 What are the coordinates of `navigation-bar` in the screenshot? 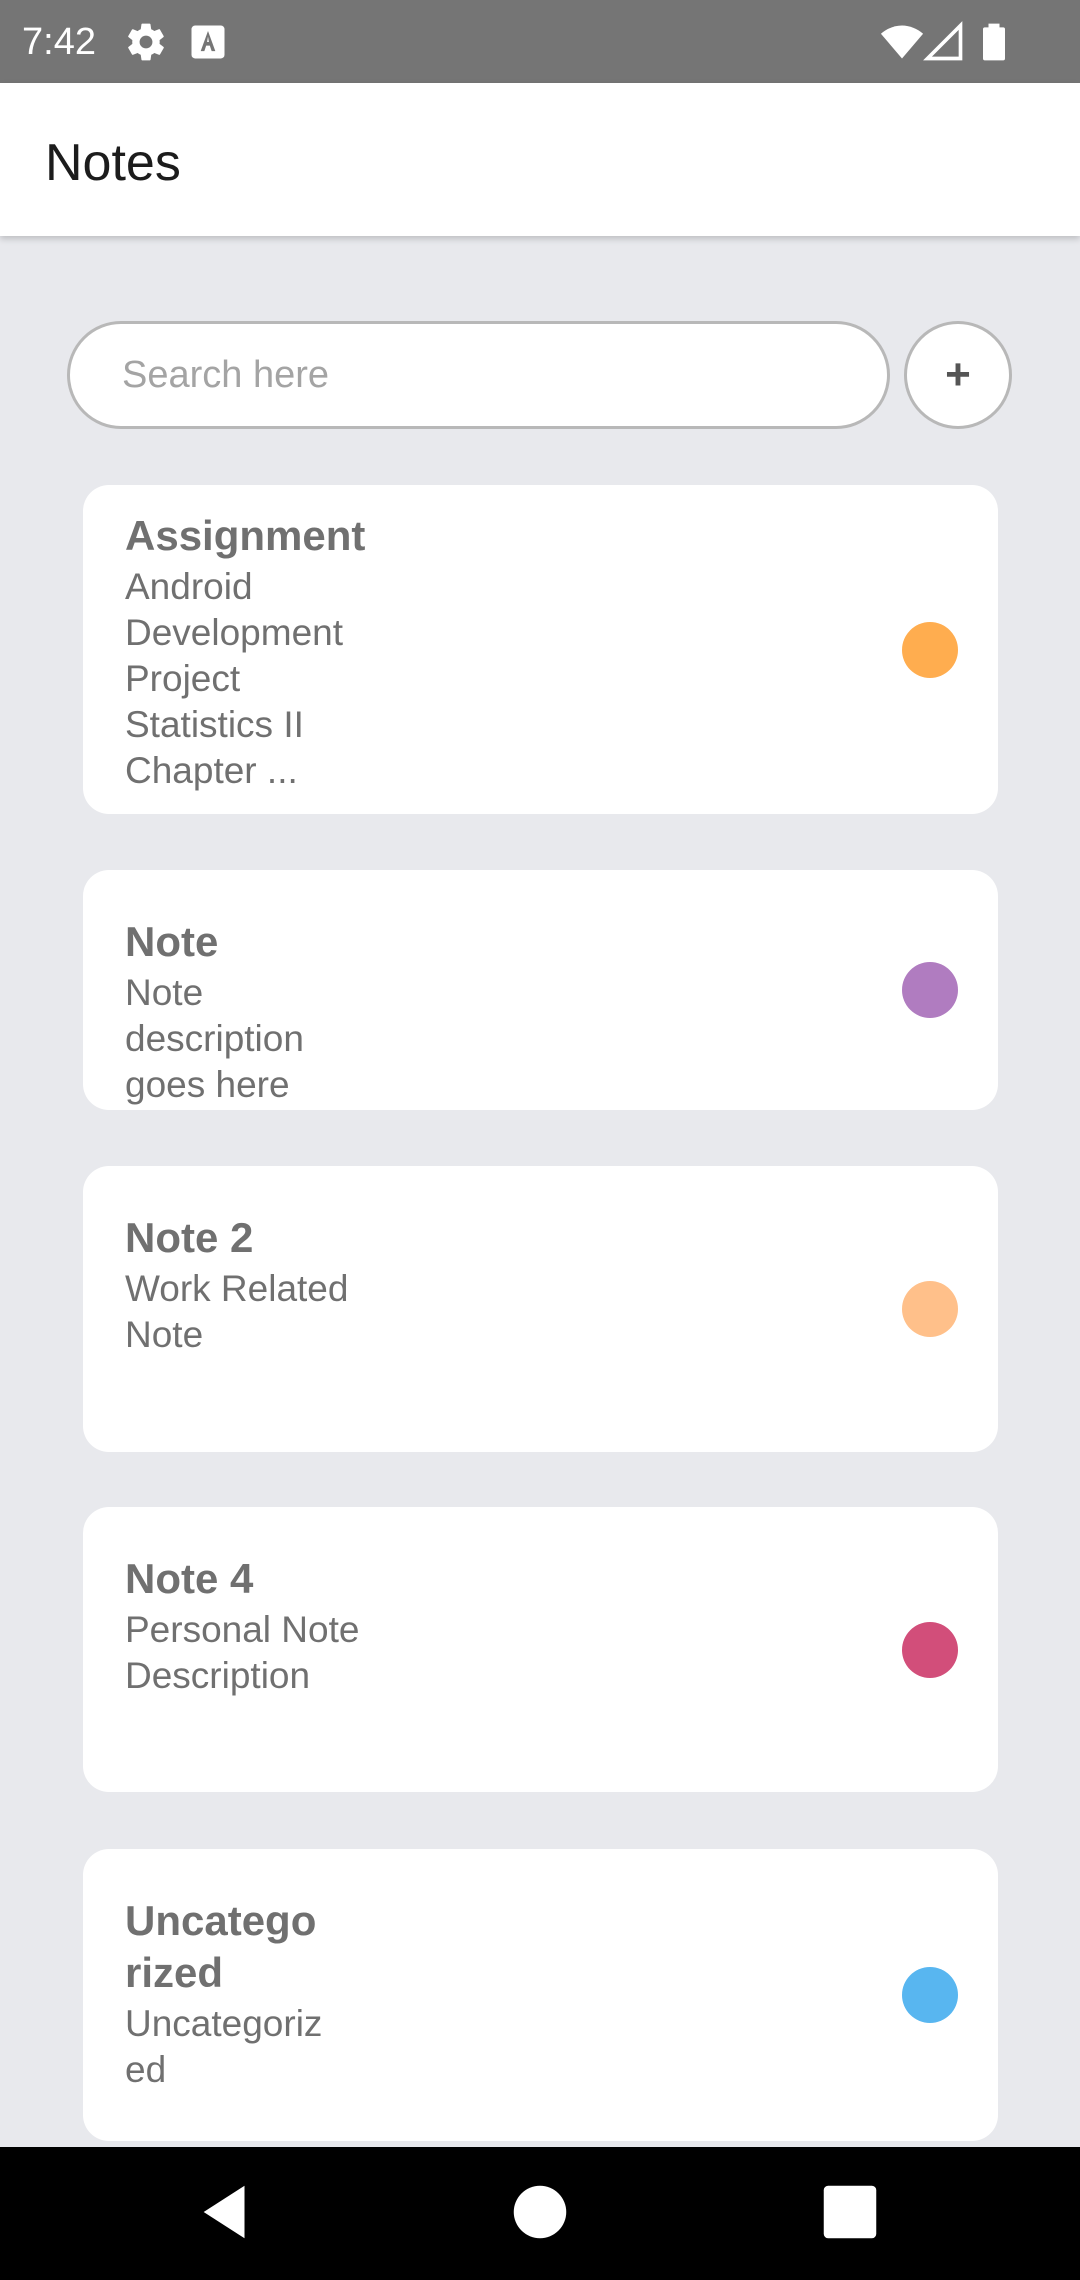 It's located at (540, 2213).